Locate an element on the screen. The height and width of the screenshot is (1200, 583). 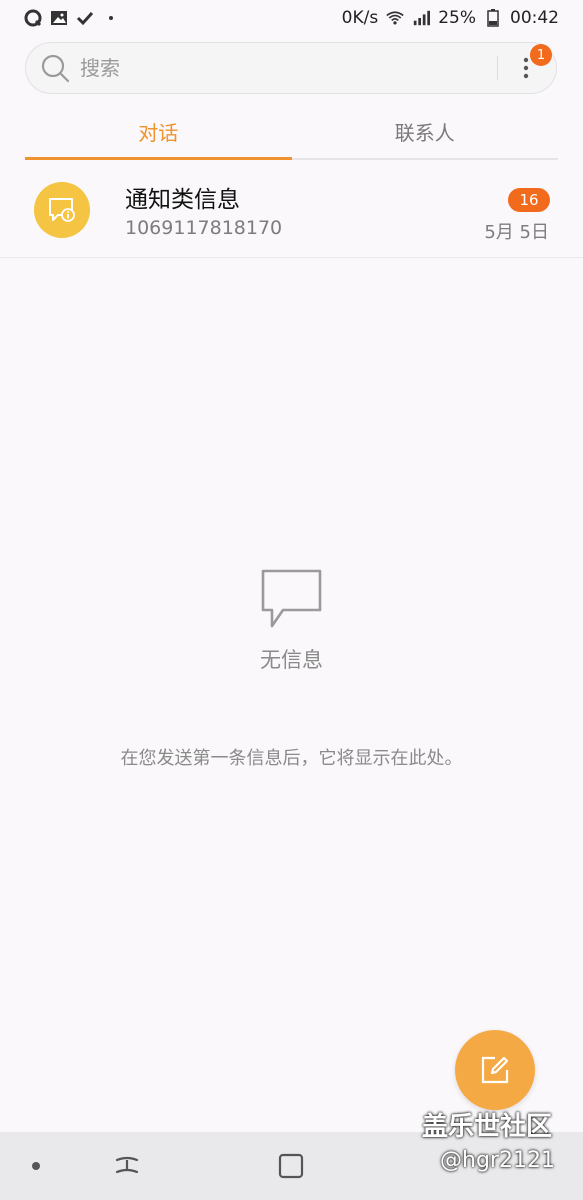
compose-button is located at coordinates (495, 1070).